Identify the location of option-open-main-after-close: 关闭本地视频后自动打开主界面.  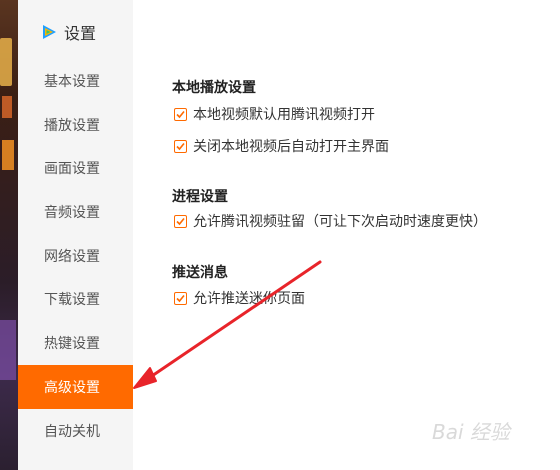
(281, 146).